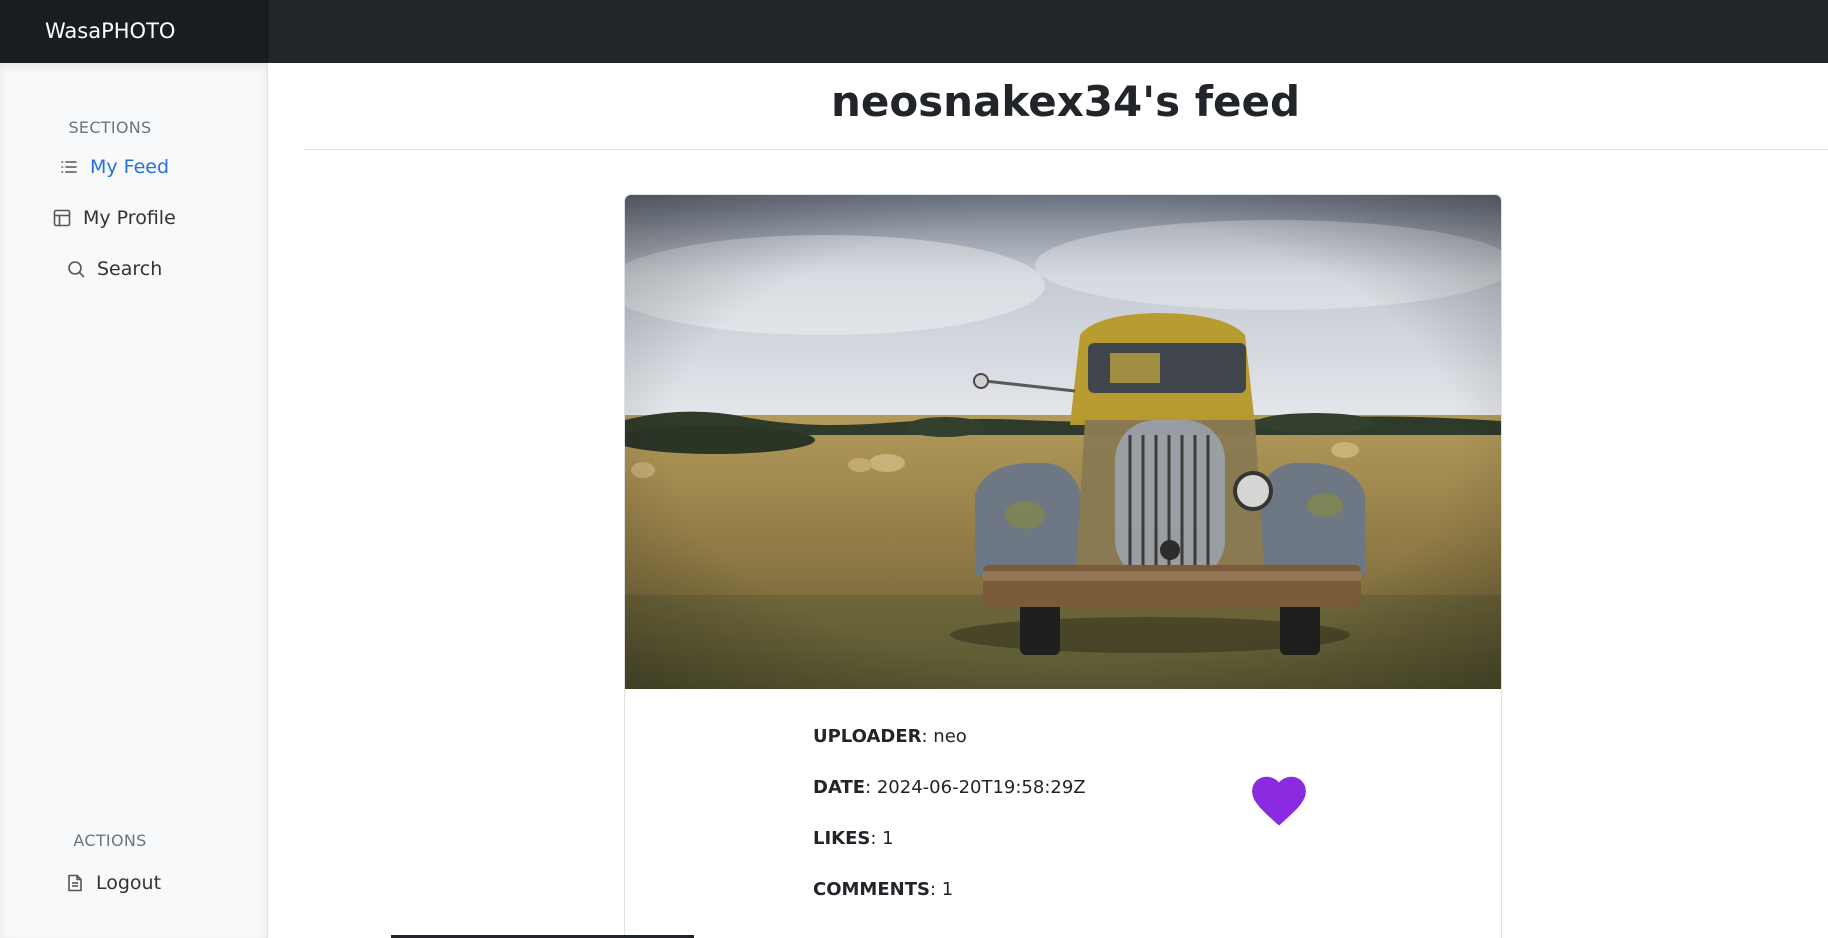  What do you see at coordinates (839, 787) in the screenshot?
I see `date-label: DATE` at bounding box center [839, 787].